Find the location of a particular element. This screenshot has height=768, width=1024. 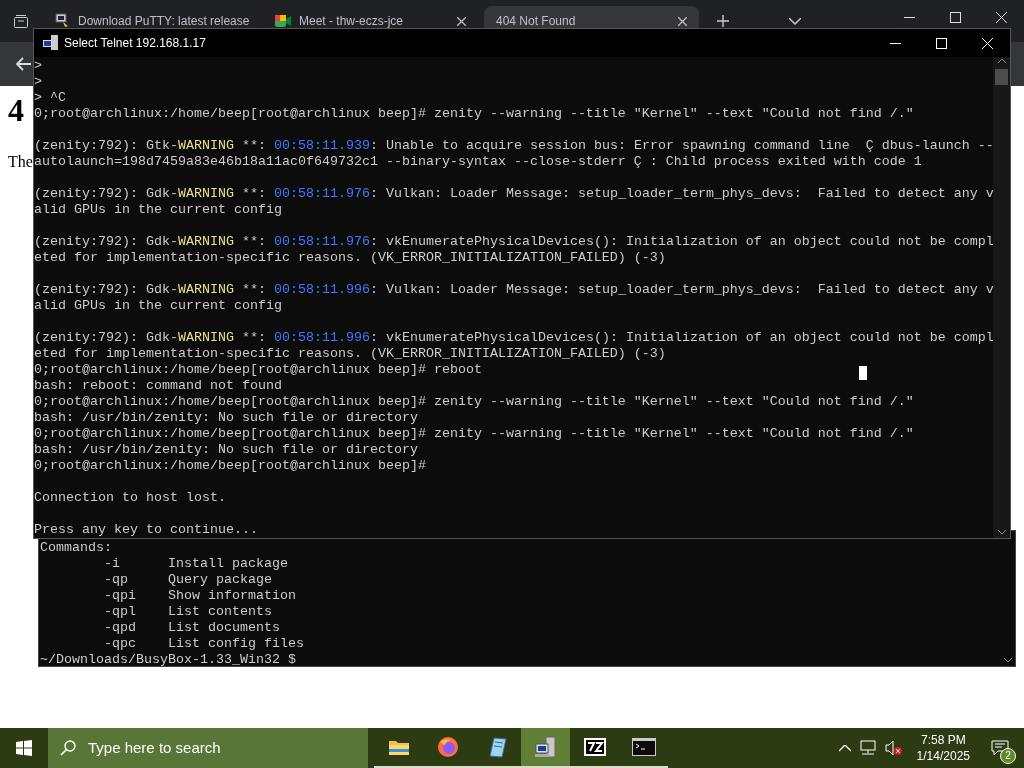

option-name: -qpl is located at coordinates (120, 611).